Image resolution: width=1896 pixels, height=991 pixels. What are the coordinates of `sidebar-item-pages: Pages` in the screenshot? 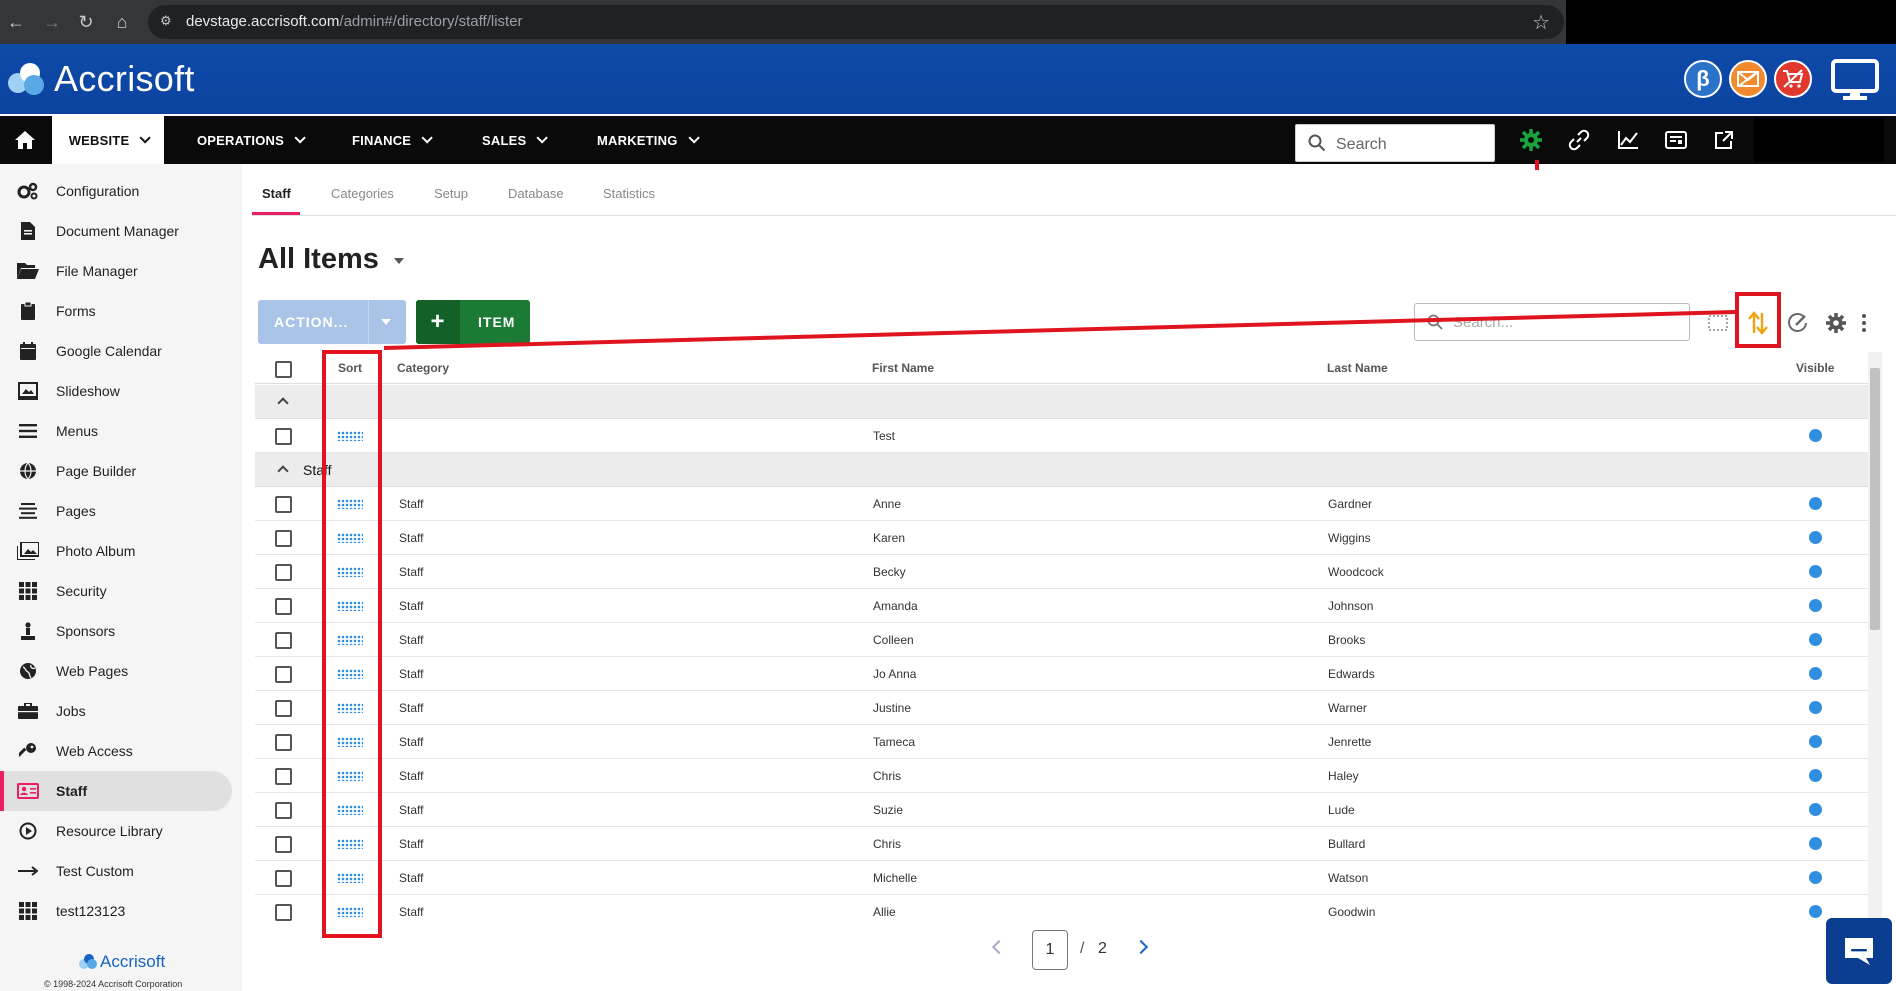 It's located at (116, 511).